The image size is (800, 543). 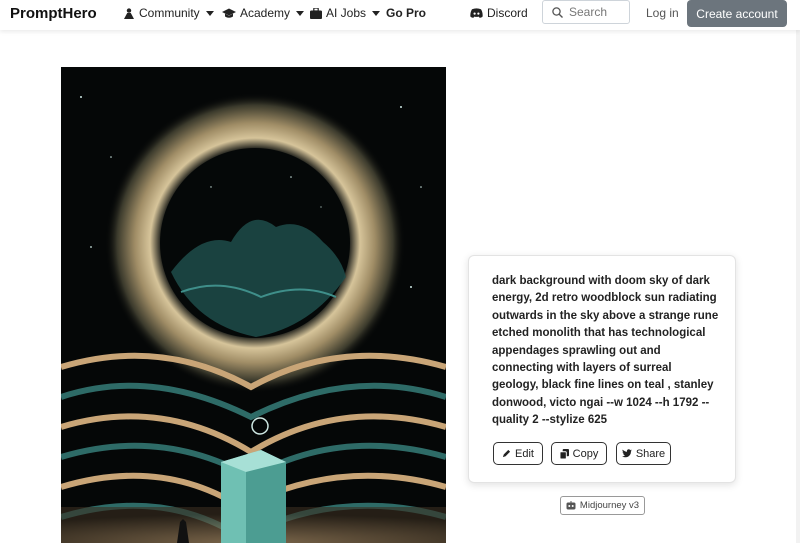 What do you see at coordinates (737, 13) in the screenshot?
I see `create-account-button: Create account` at bounding box center [737, 13].